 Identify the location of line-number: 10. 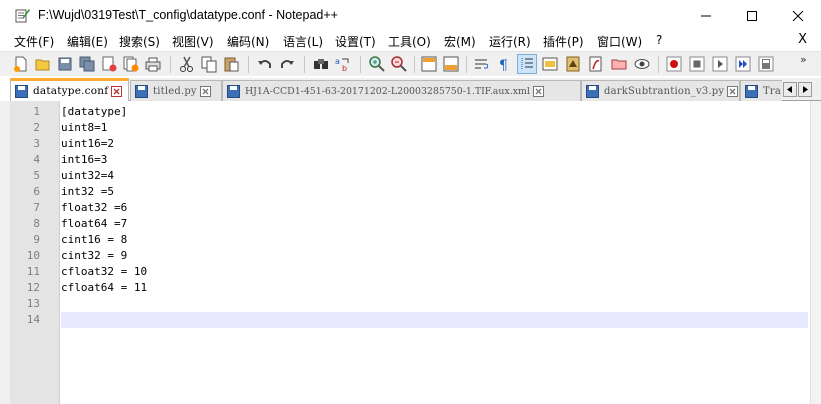
(33, 255).